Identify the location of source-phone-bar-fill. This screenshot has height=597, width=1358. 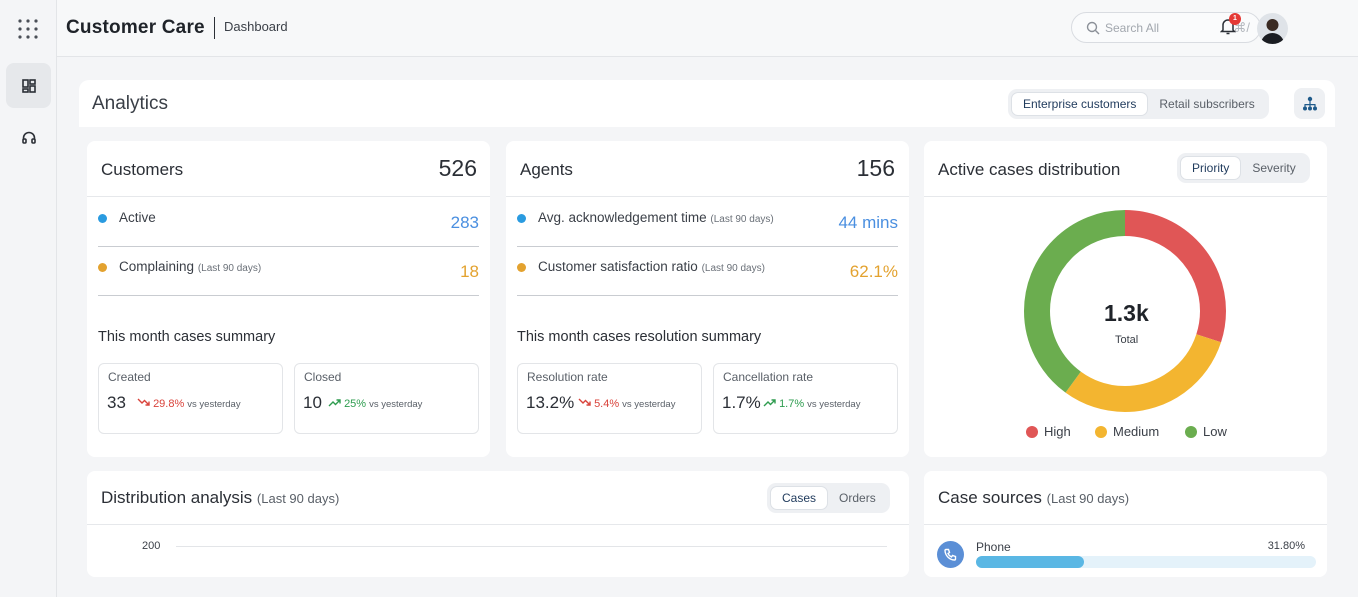
(1030, 562).